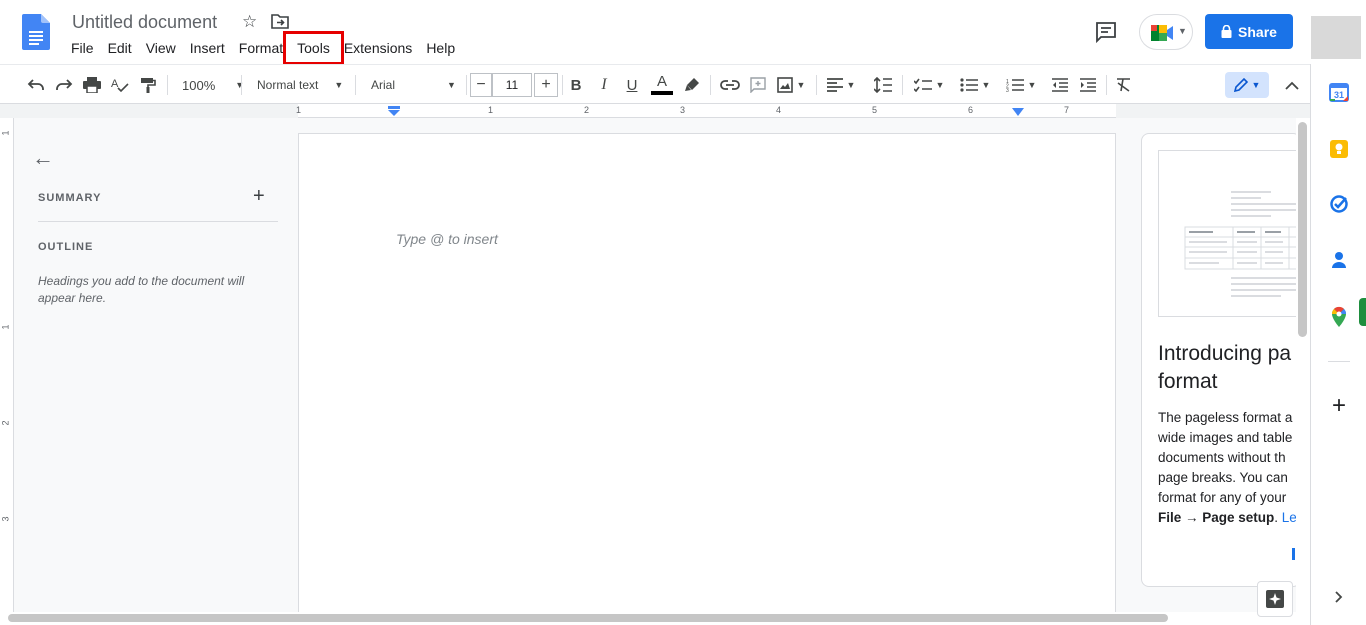 The image size is (1366, 625). Describe the element at coordinates (288, 85) in the screenshot. I see `style-value: Normal text` at that location.